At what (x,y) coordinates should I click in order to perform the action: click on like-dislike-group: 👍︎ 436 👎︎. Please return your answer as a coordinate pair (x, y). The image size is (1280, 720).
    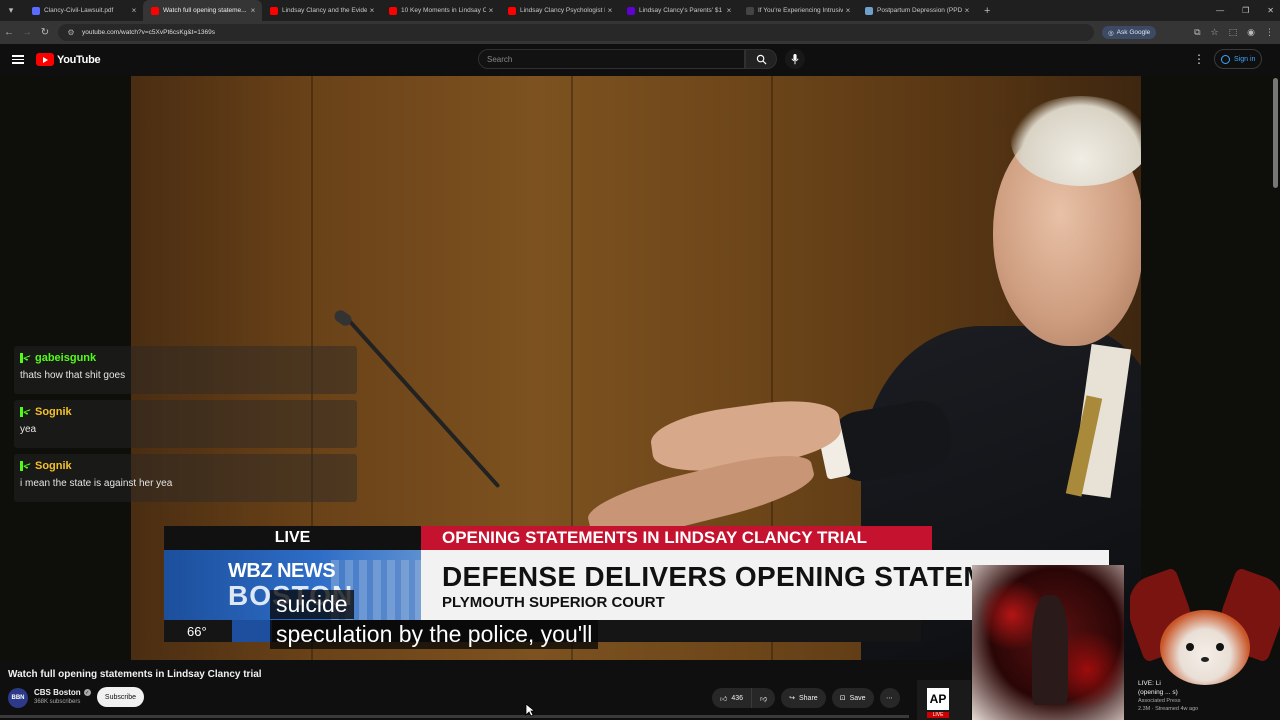
    Looking at the image, I should click on (744, 698).